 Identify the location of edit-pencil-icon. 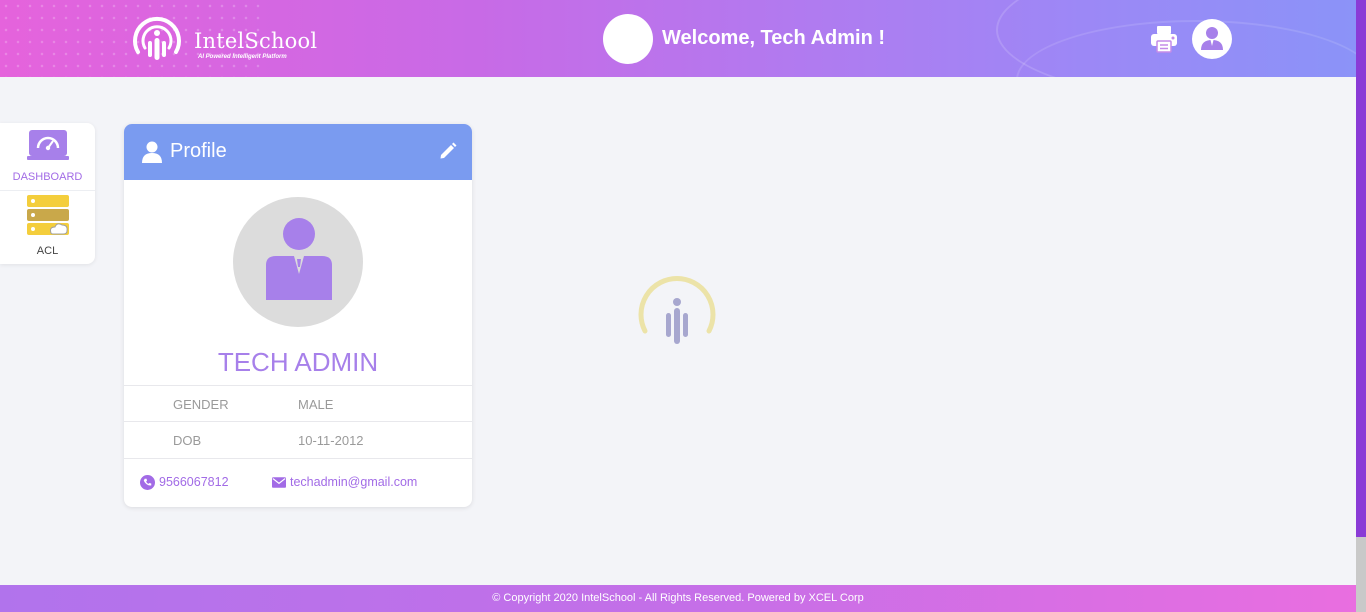
(448, 151).